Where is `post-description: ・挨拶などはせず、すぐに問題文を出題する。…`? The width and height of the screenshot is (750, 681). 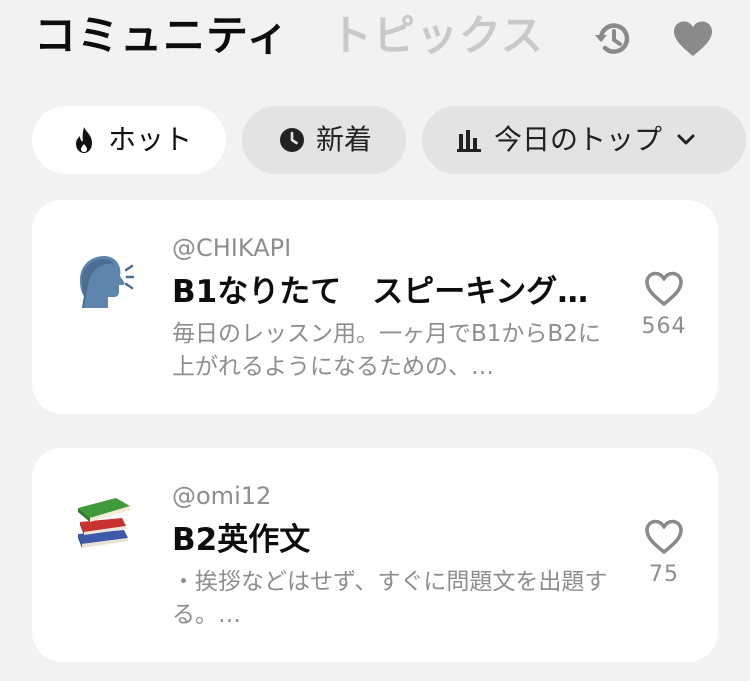 post-description: ・挨拶などはせず、すぐに問題文を出題する。… is located at coordinates (390, 598).